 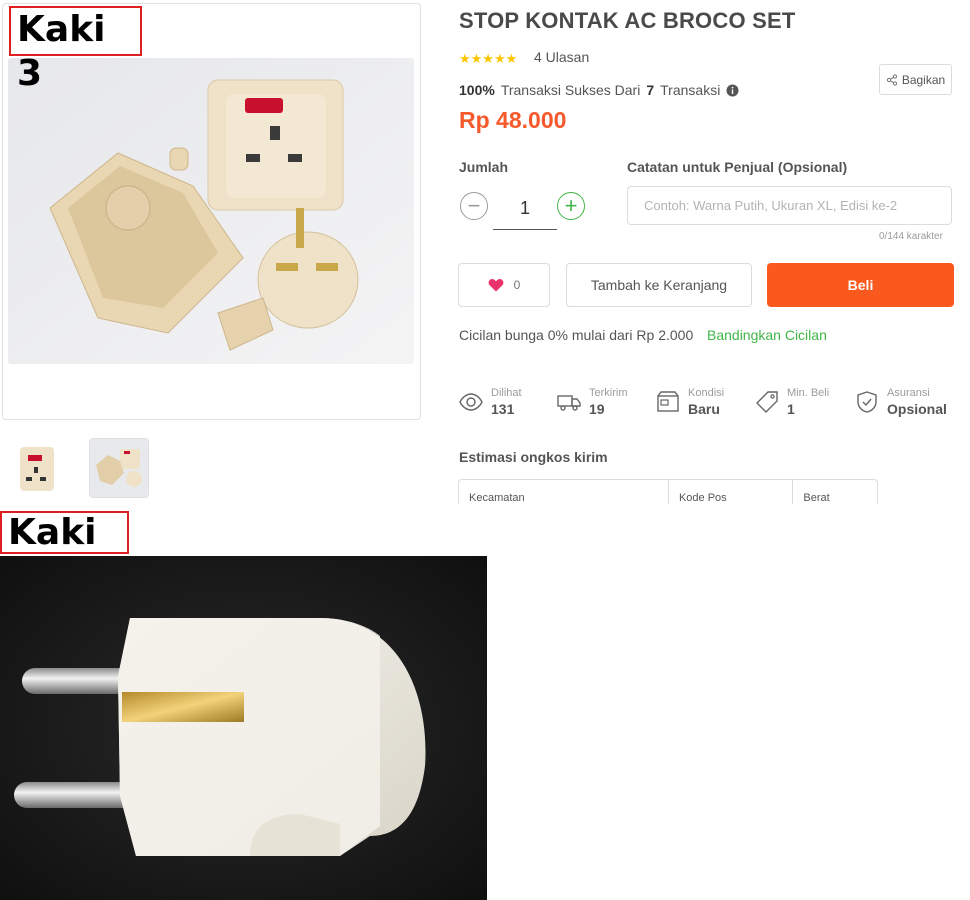 I want to click on share-icon, so click(x=891, y=79).